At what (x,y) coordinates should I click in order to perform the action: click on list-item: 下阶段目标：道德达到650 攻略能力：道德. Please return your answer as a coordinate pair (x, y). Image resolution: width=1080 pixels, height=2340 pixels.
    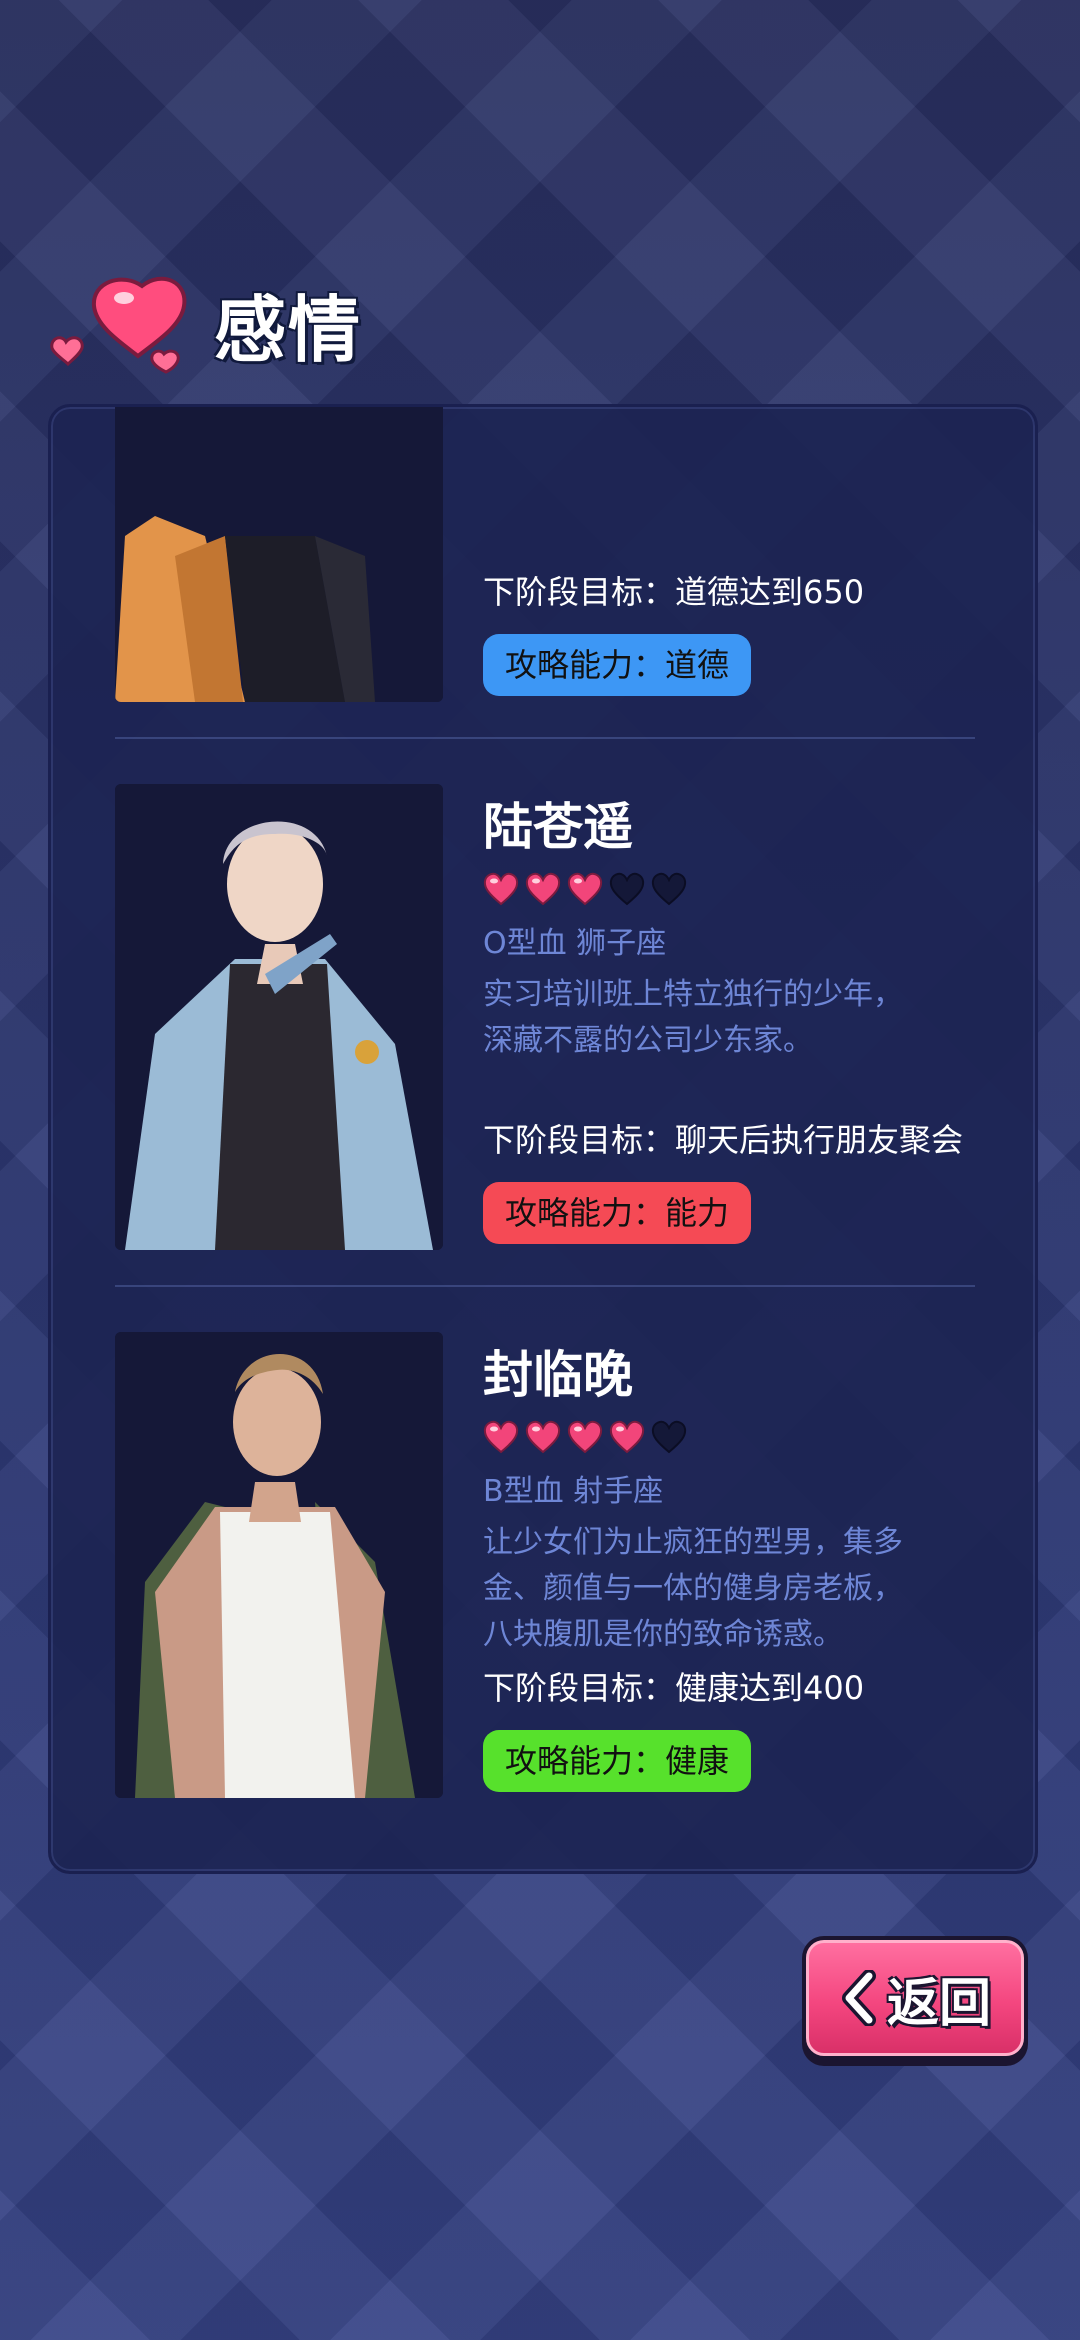
    Looking at the image, I should click on (543, 573).